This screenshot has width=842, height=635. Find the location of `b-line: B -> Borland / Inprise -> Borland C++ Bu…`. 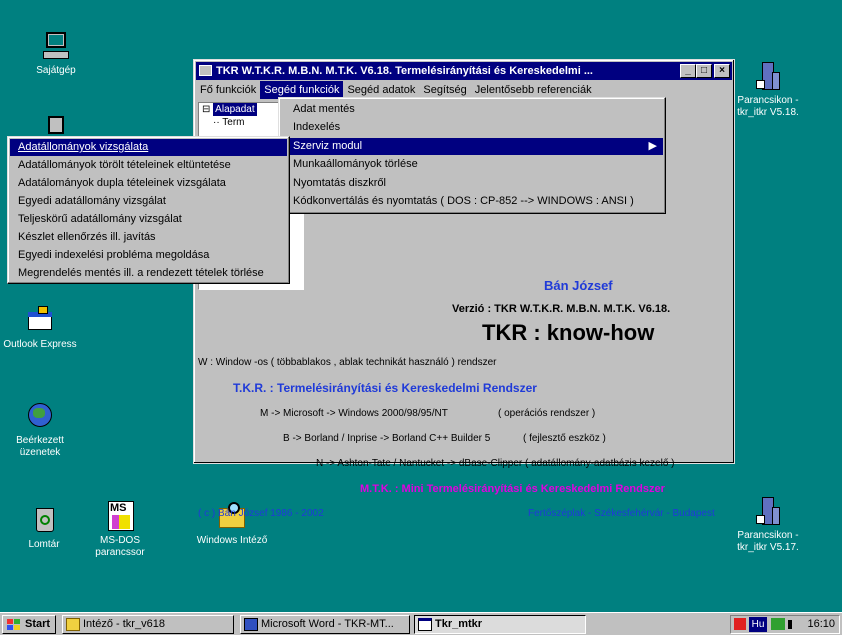

b-line: B -> Borland / Inprise -> Borland C++ Bu… is located at coordinates (387, 438).